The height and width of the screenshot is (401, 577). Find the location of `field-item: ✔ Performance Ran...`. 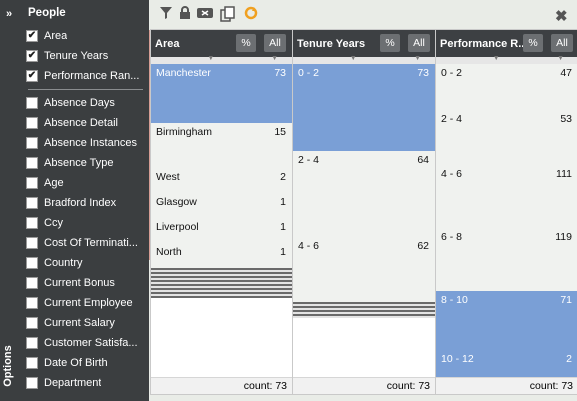

field-item: ✔ Performance Ran... is located at coordinates (85, 76).